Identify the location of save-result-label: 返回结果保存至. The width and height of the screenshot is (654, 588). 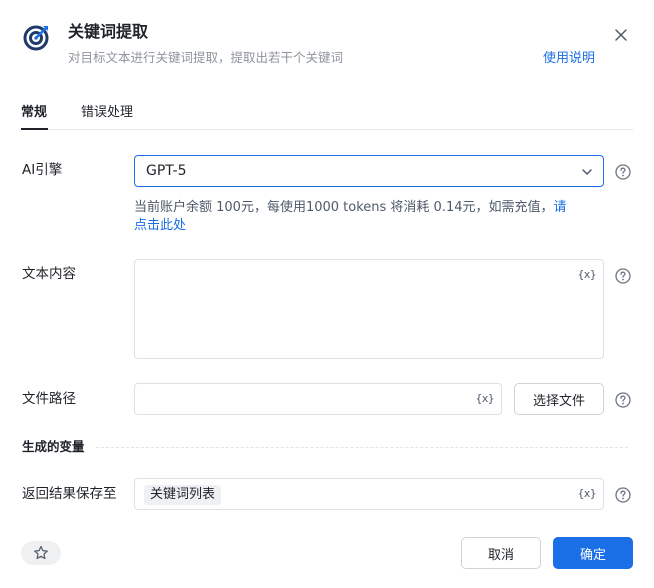
(69, 494).